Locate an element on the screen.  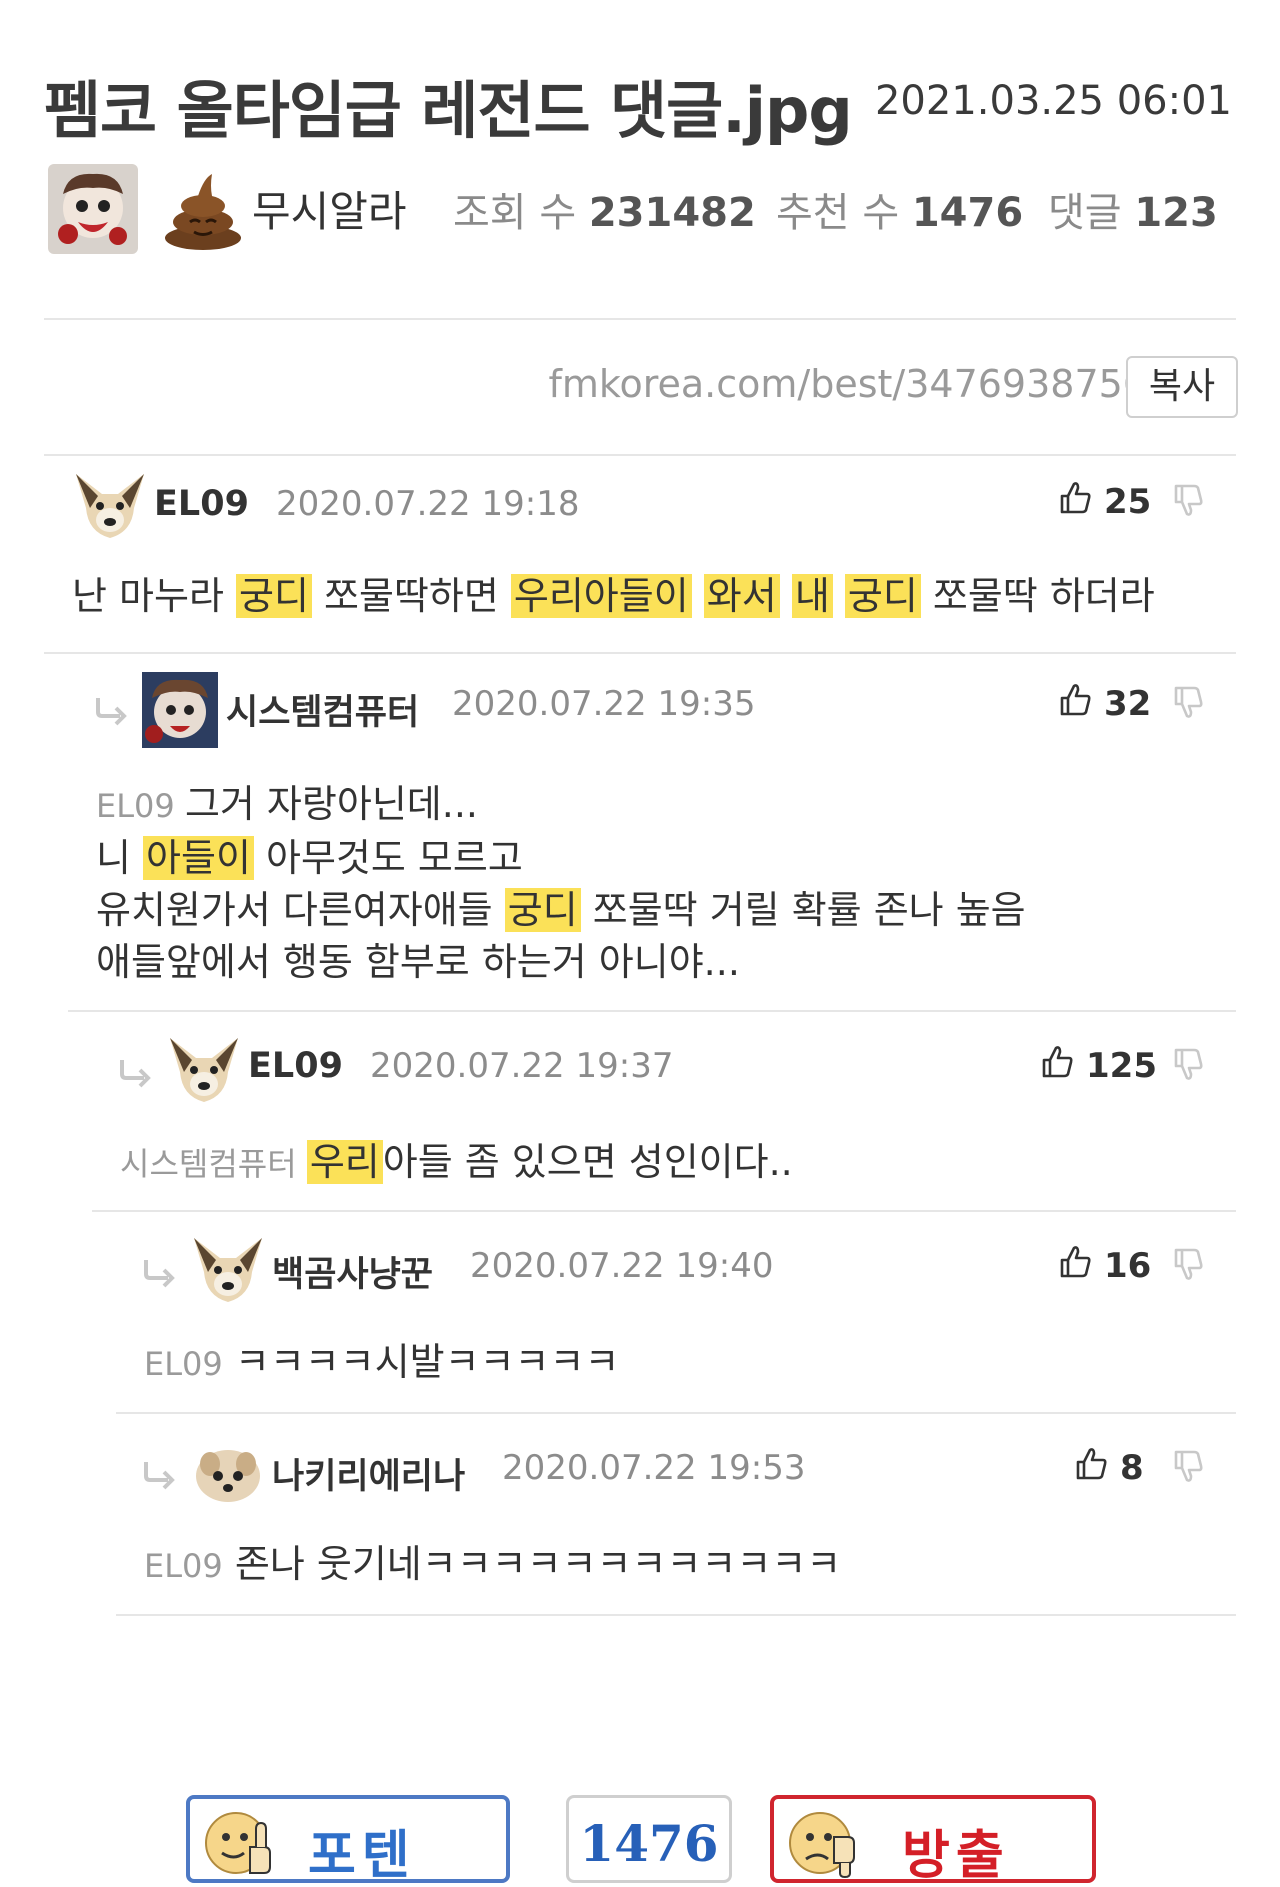
post-url: fmkorea.com/best/3476938756 is located at coordinates (847, 384).